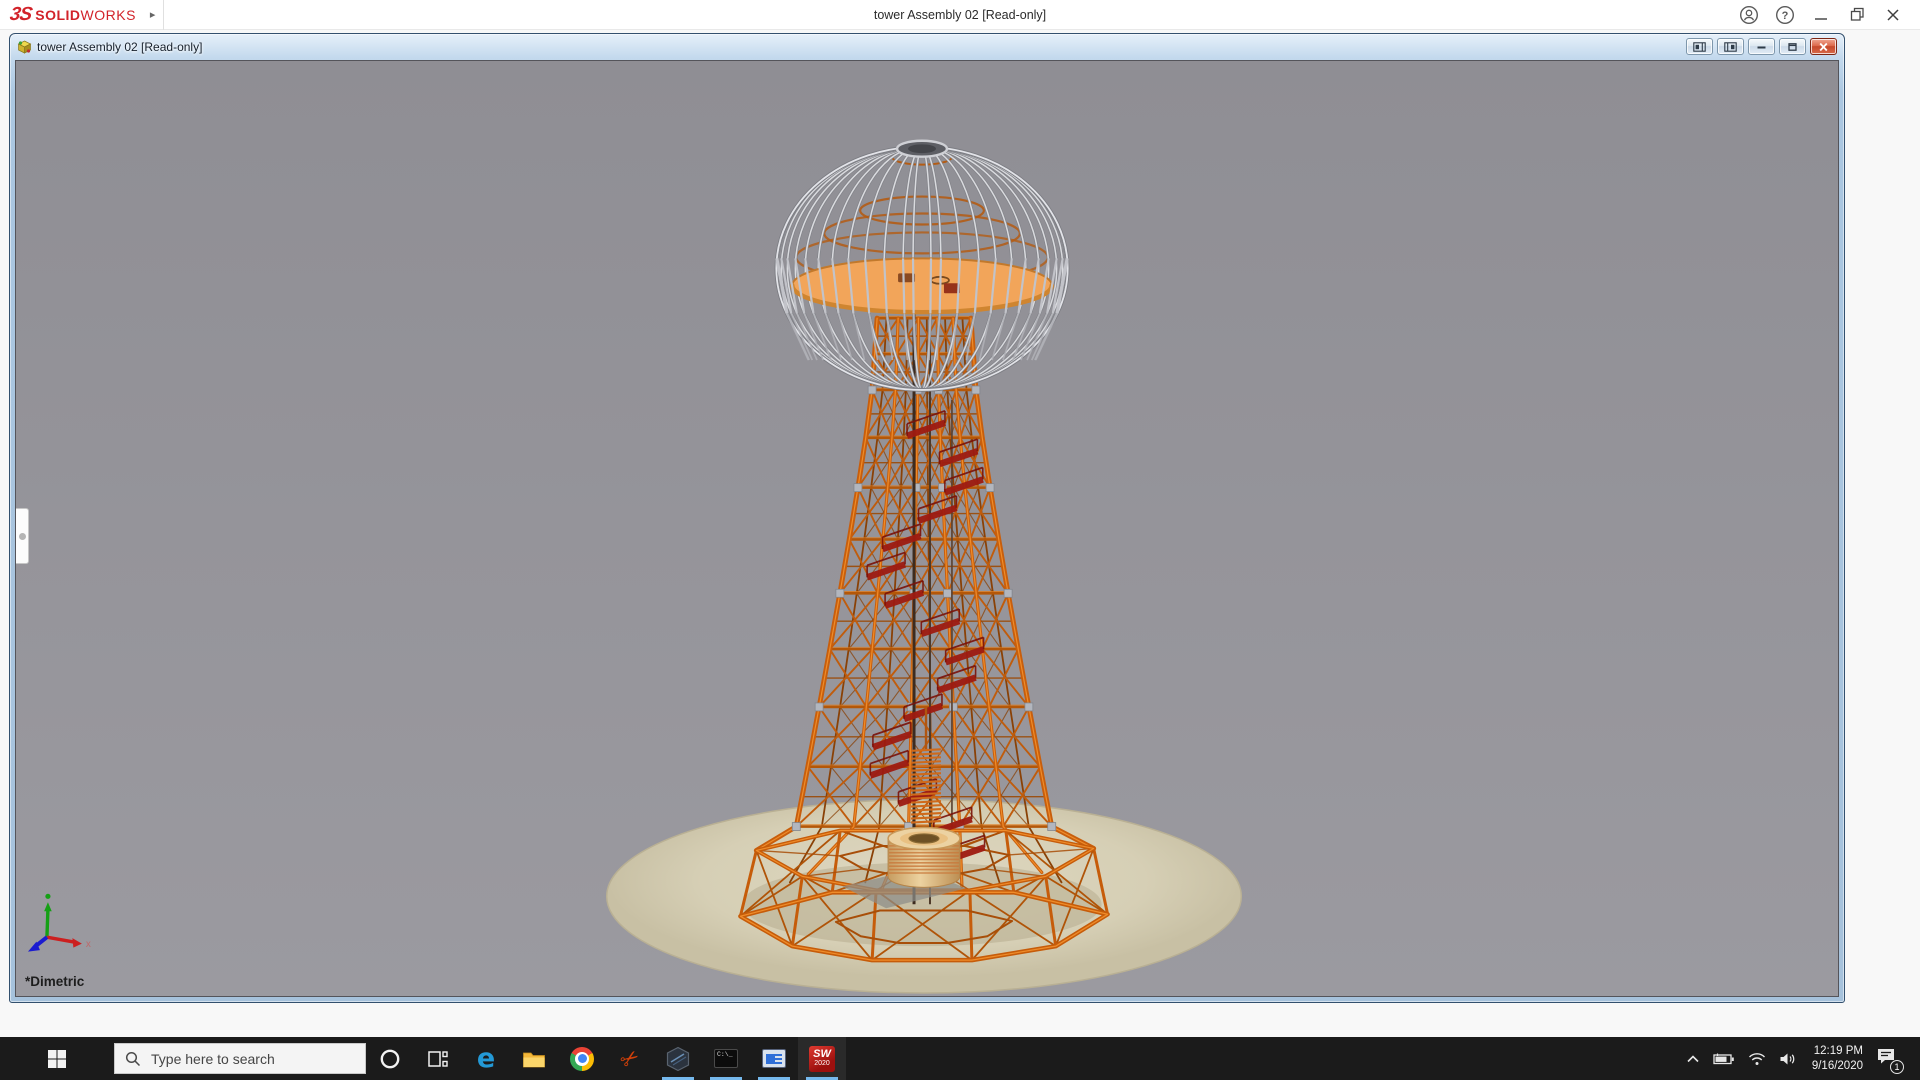 This screenshot has height=1080, width=1920. I want to click on help-icon: ?, so click(1785, 14).